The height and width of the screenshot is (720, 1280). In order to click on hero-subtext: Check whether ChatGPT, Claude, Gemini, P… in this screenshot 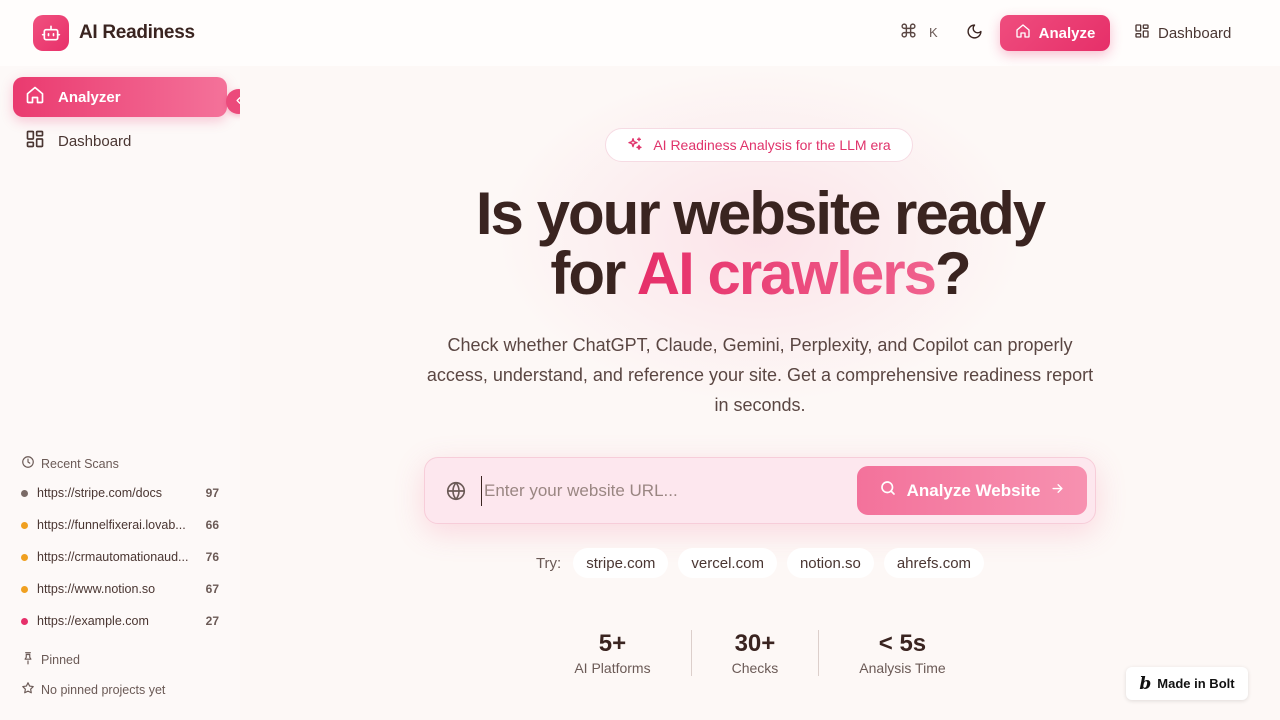, I will do `click(760, 375)`.